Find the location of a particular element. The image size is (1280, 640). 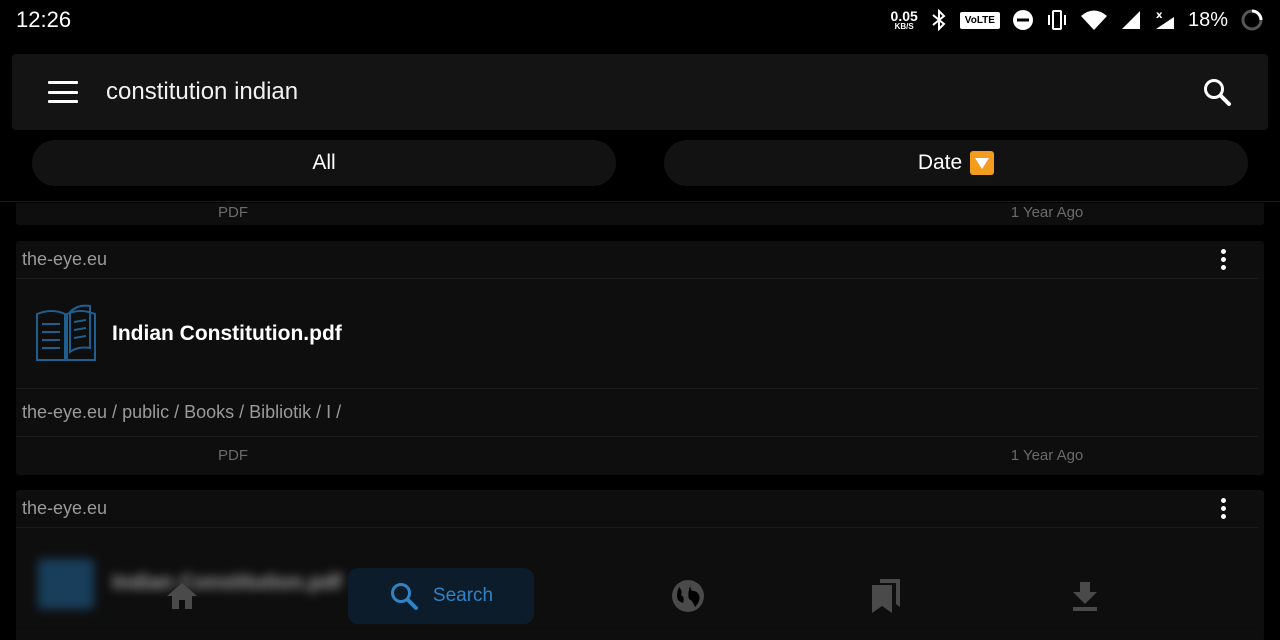

nav-search: Search is located at coordinates (441, 596).